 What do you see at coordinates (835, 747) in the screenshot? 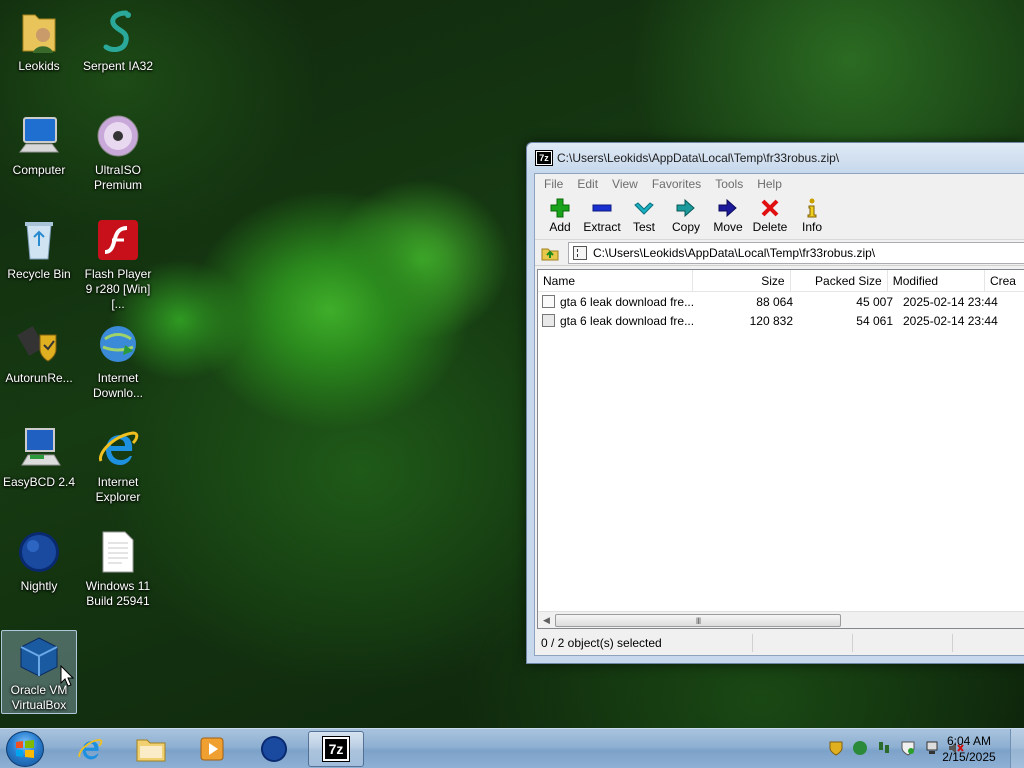
I see `shield-tray-icon` at bounding box center [835, 747].